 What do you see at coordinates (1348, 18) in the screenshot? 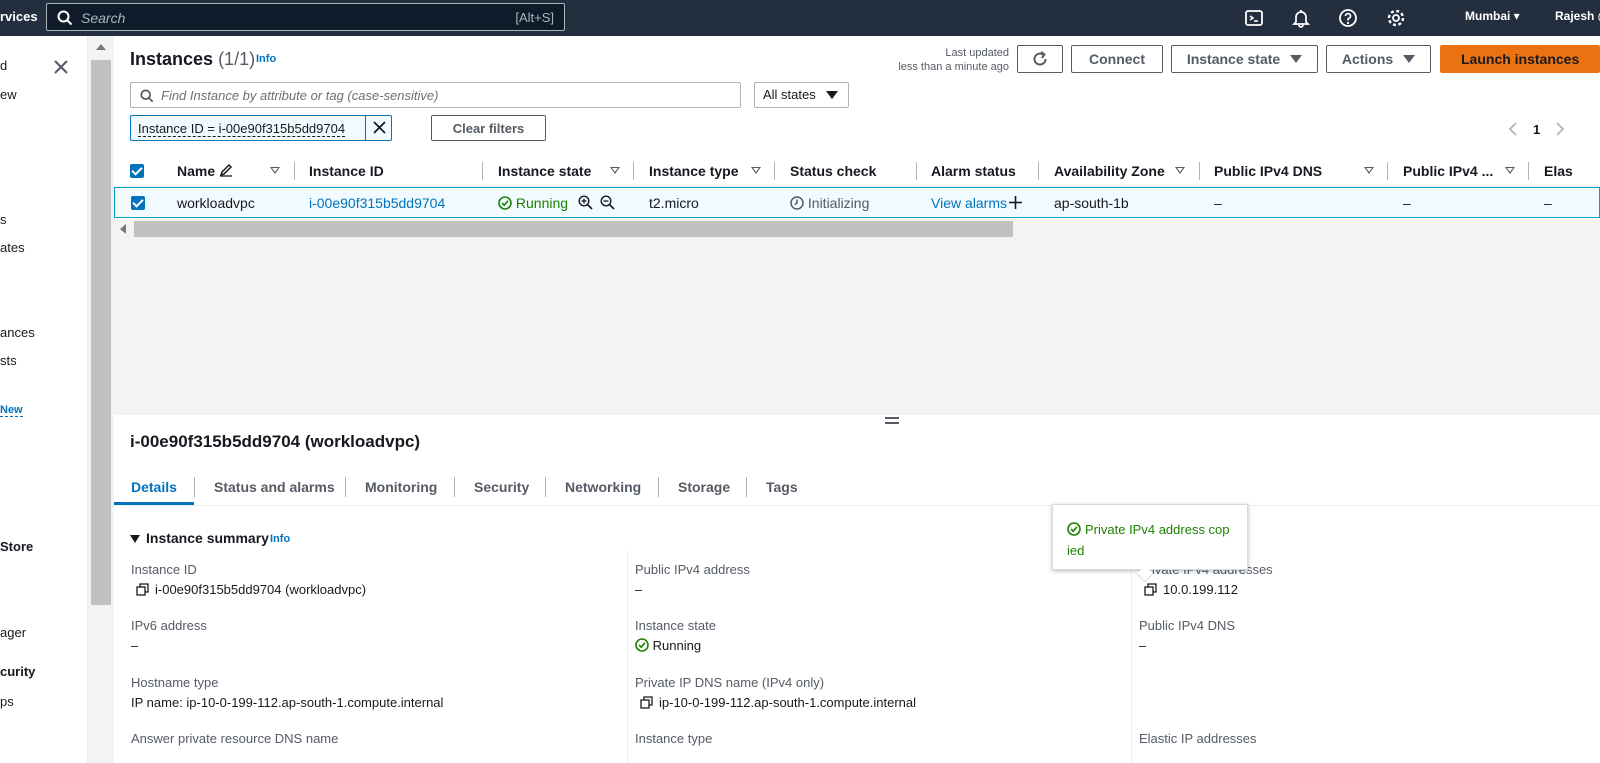
I see `help-icon` at bounding box center [1348, 18].